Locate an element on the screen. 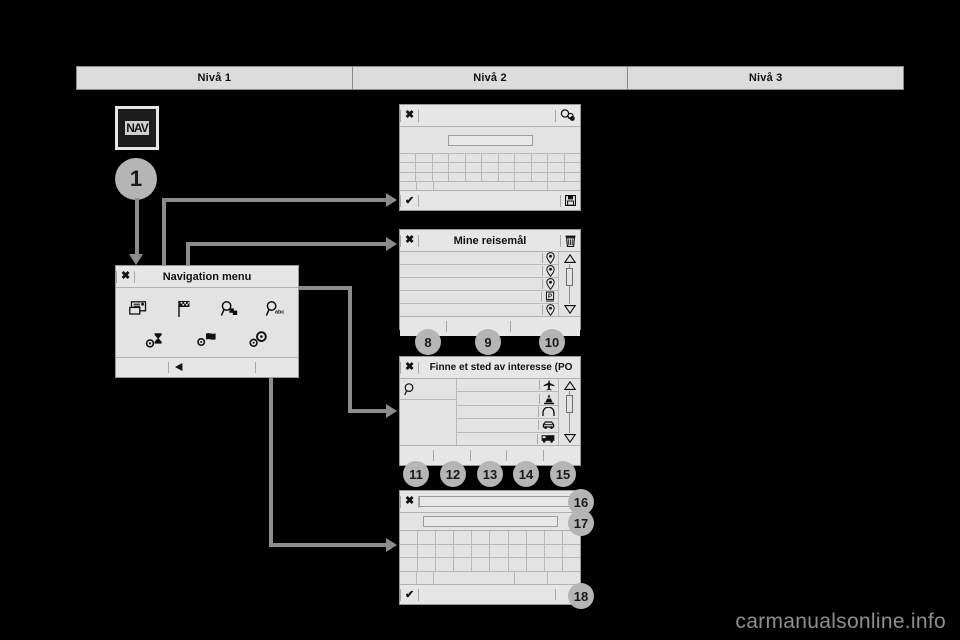  poi-search-icon is located at coordinates (568, 115).